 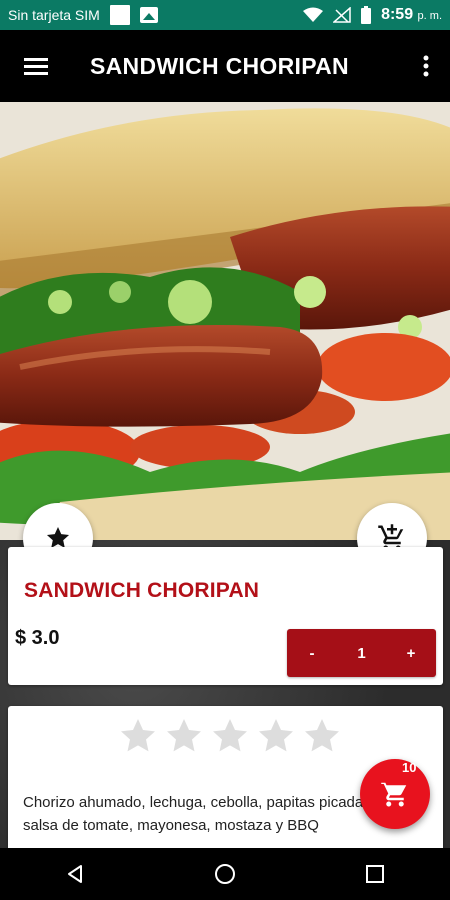 I want to click on home-icon, so click(x=225, y=874).